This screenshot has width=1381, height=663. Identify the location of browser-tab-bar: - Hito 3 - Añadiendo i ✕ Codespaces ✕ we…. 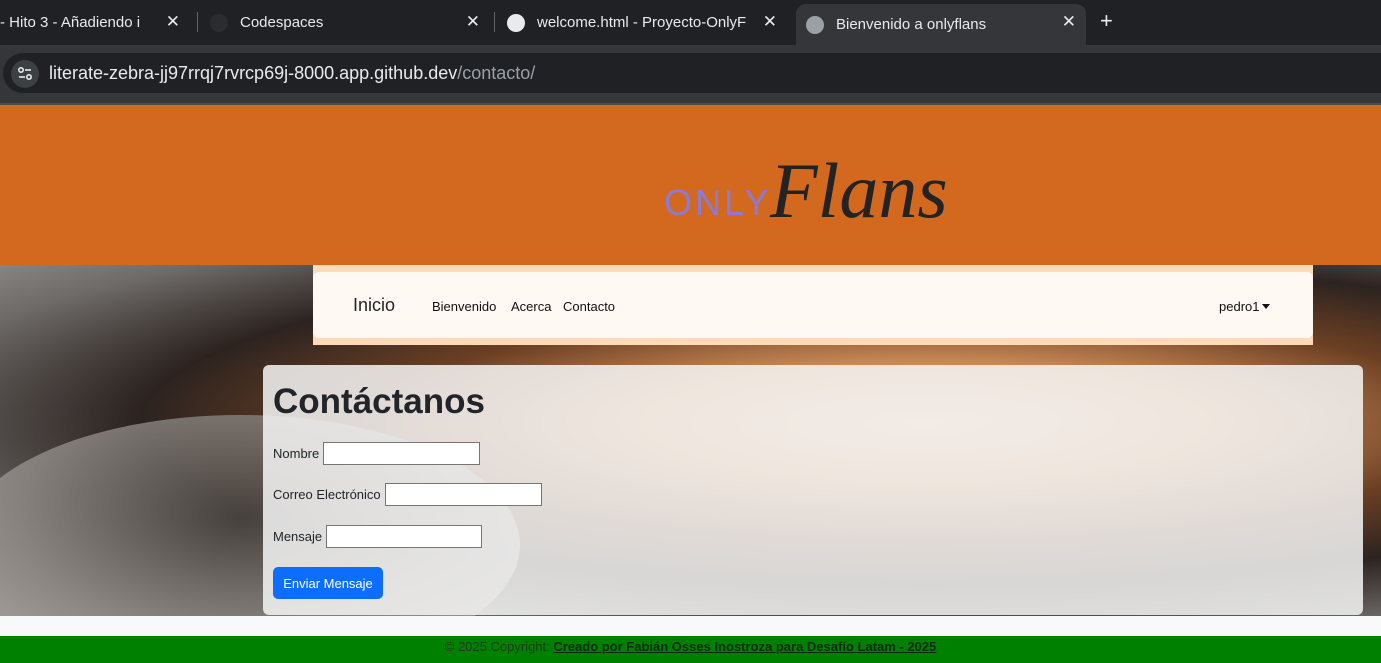
(690, 22).